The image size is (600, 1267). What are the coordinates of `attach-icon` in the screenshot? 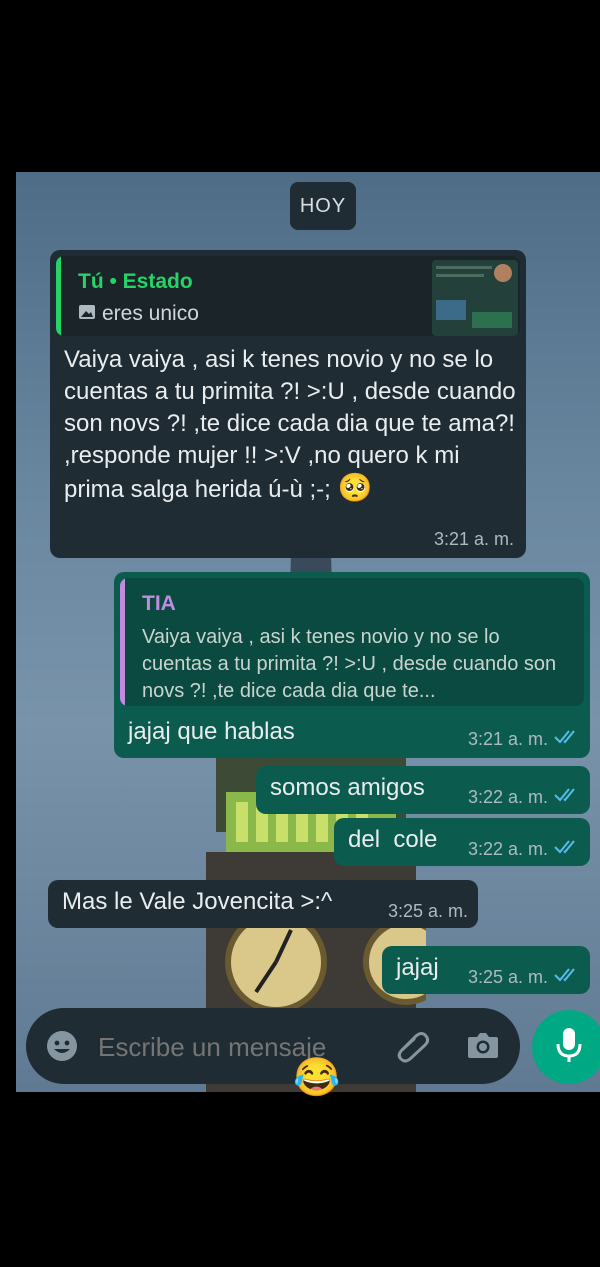 It's located at (412, 1048).